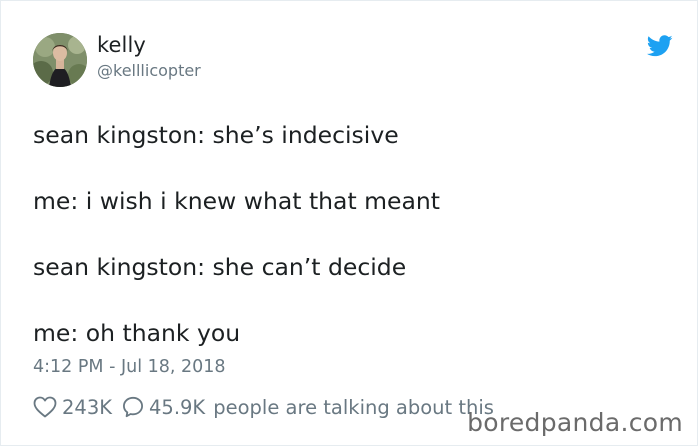  Describe the element at coordinates (177, 407) in the screenshot. I see `reply-count: 45.9K` at that location.